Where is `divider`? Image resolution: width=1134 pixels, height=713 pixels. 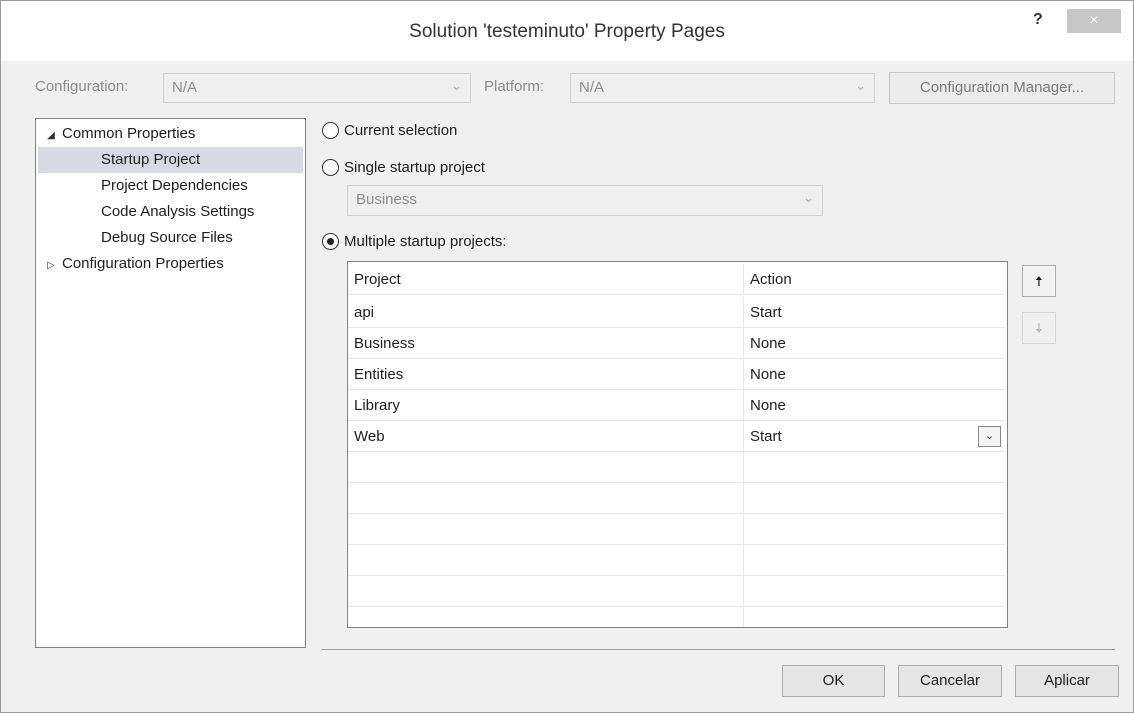
divider is located at coordinates (718, 649).